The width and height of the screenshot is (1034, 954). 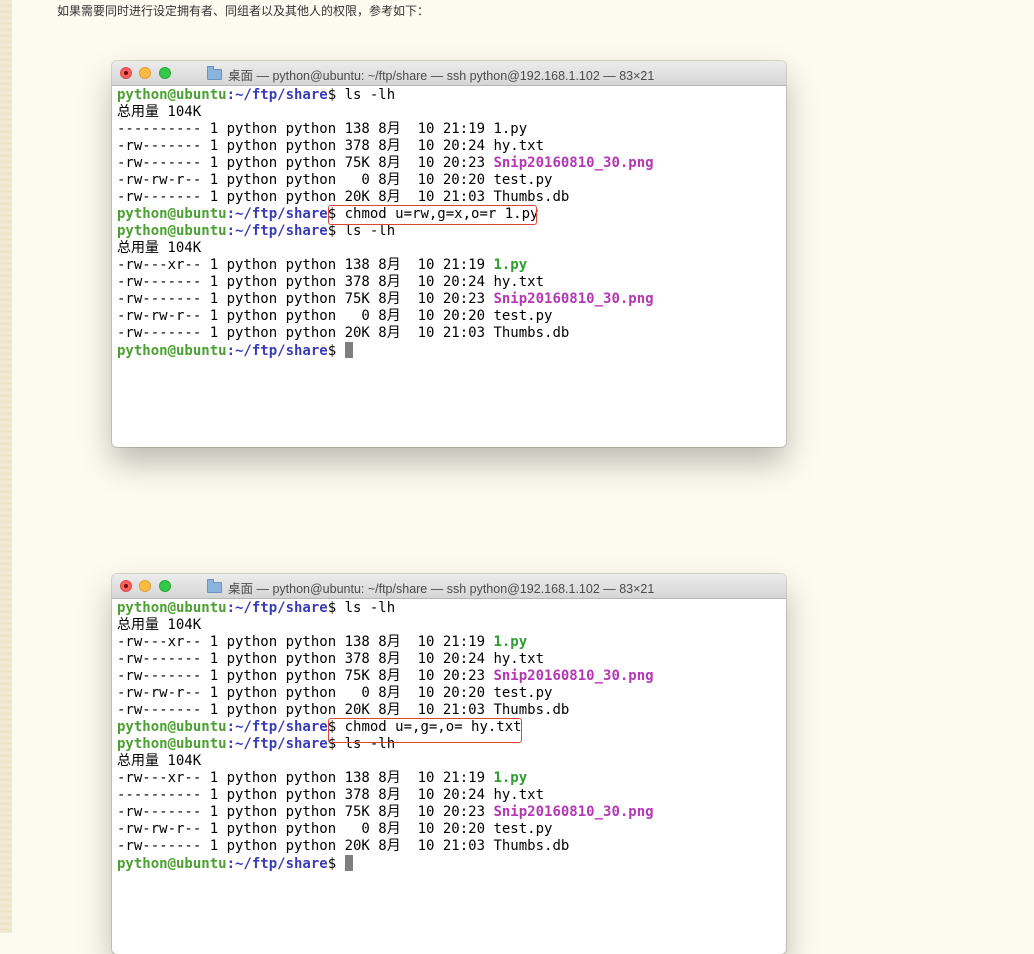 I want to click on text-cursor, so click(x=348, y=863).